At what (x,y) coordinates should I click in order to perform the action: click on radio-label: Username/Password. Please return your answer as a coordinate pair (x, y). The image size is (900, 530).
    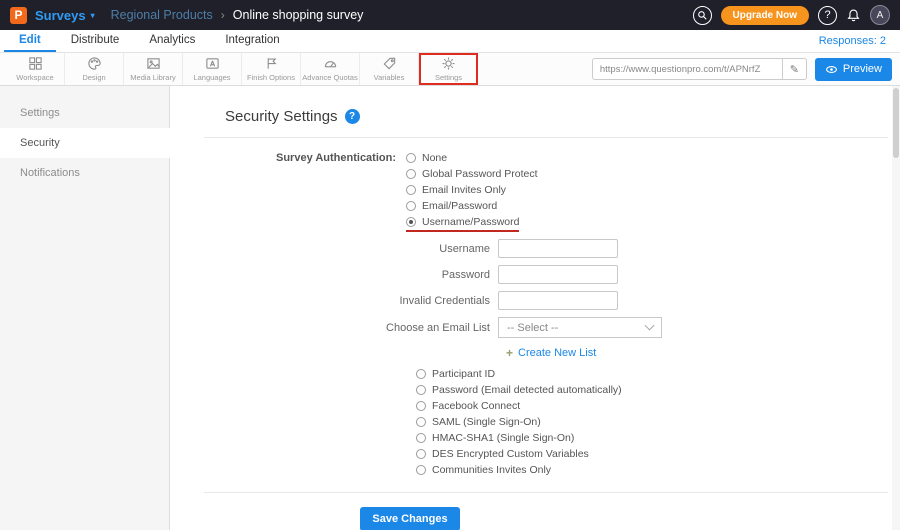
    Looking at the image, I should click on (471, 222).